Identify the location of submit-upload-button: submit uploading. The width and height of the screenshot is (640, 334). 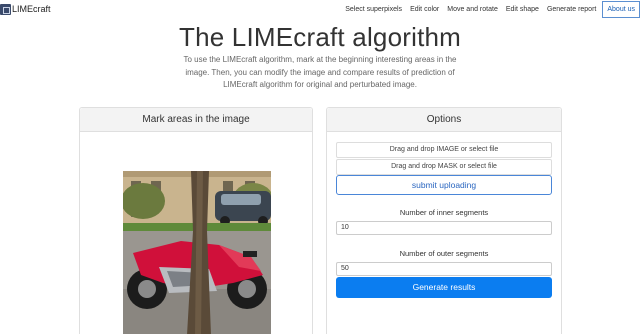
(444, 185).